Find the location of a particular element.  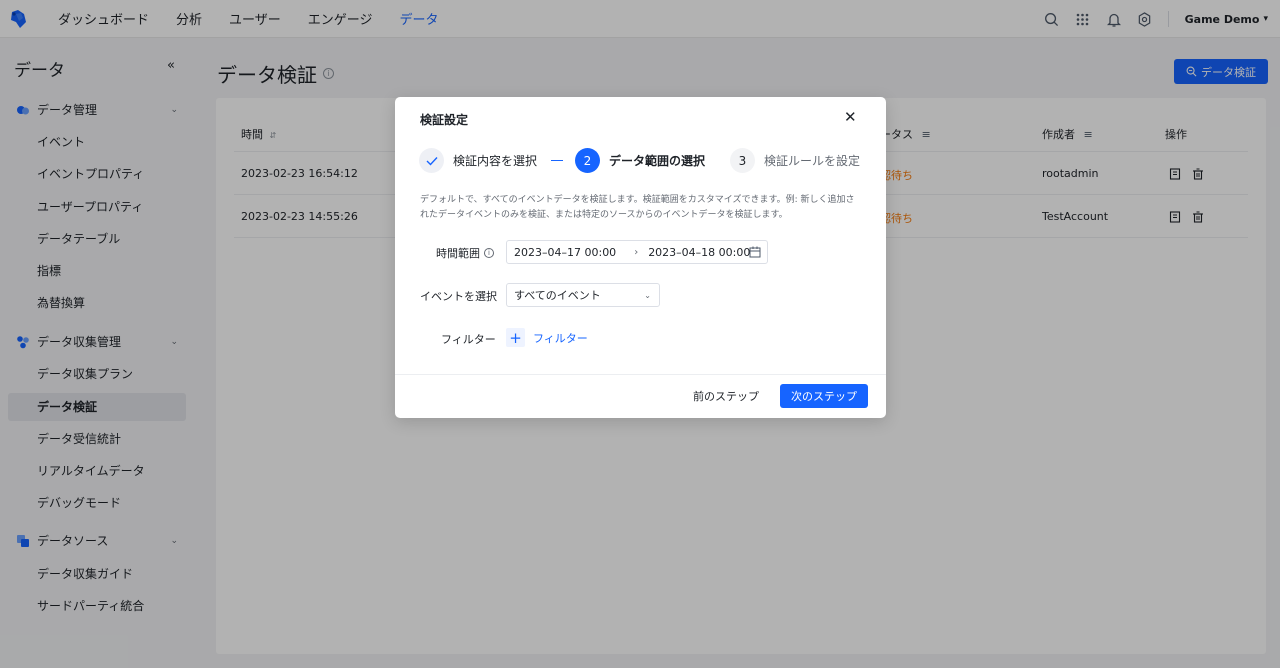

divider is located at coordinates (640, 374).